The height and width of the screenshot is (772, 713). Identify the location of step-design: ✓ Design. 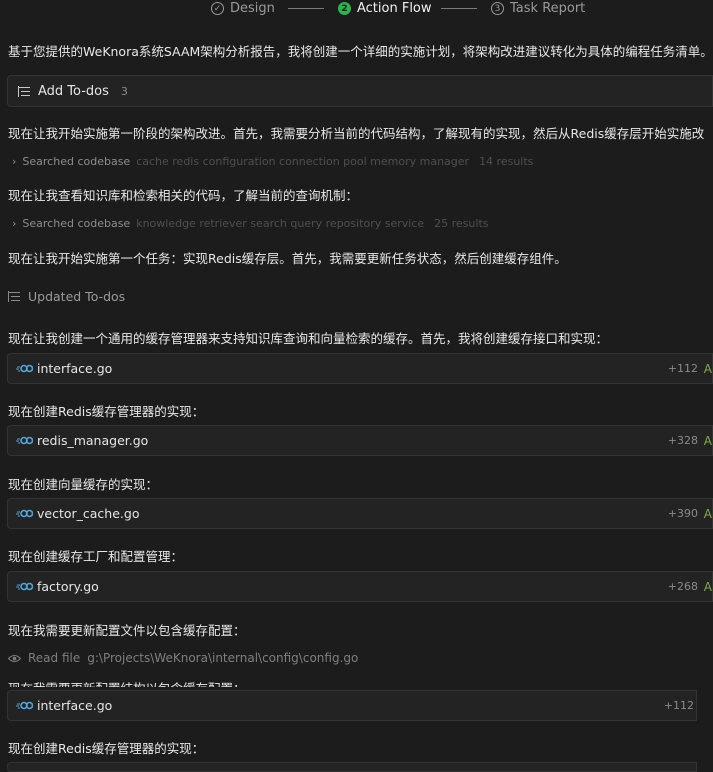
(243, 8).